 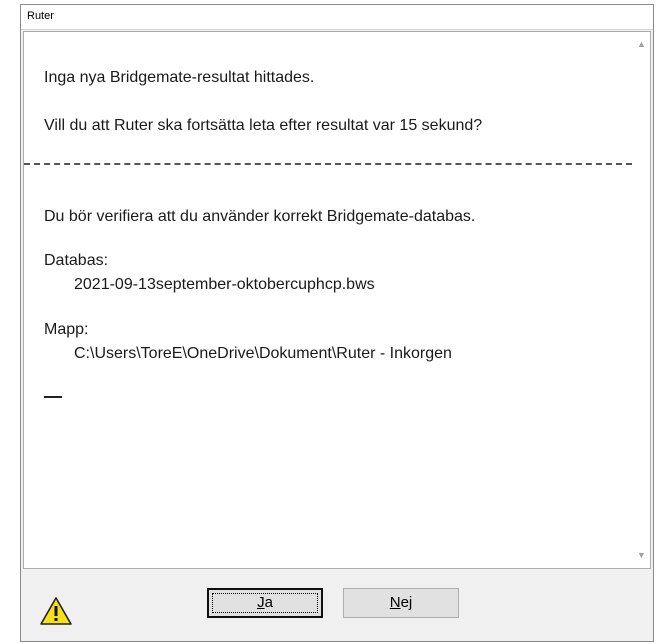 I want to click on no-button: Nej, so click(x=401, y=603).